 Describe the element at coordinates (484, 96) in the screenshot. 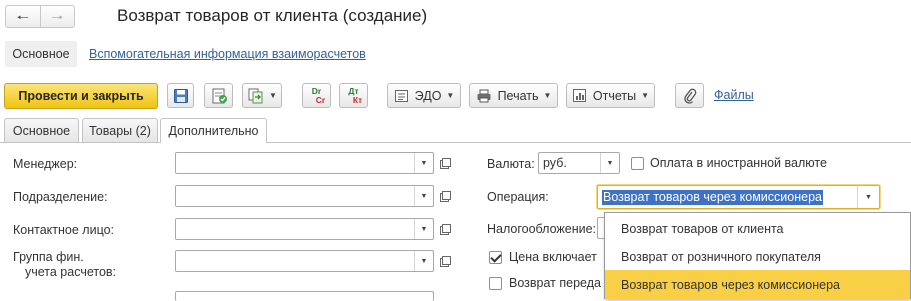

I see `printer-icon` at that location.